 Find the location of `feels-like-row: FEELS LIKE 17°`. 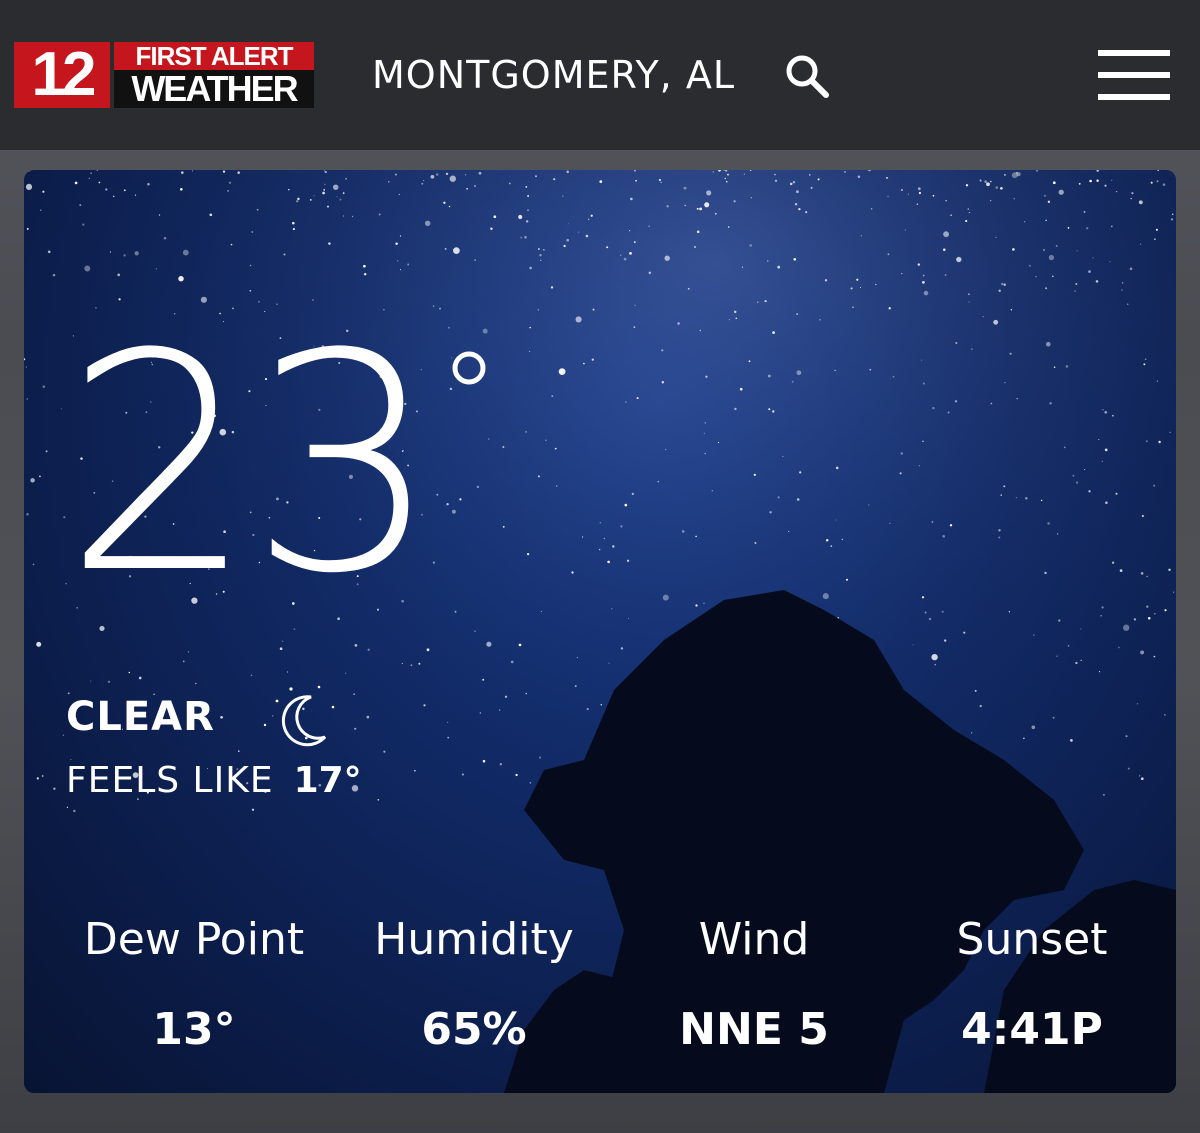

feels-like-row: FEELS LIKE 17° is located at coordinates (214, 781).